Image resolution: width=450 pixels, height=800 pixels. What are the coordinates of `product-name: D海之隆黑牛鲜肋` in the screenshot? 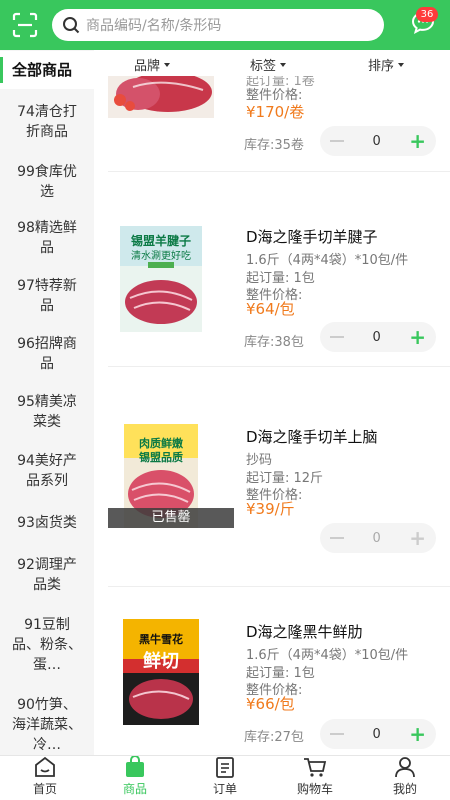 It's located at (304, 632).